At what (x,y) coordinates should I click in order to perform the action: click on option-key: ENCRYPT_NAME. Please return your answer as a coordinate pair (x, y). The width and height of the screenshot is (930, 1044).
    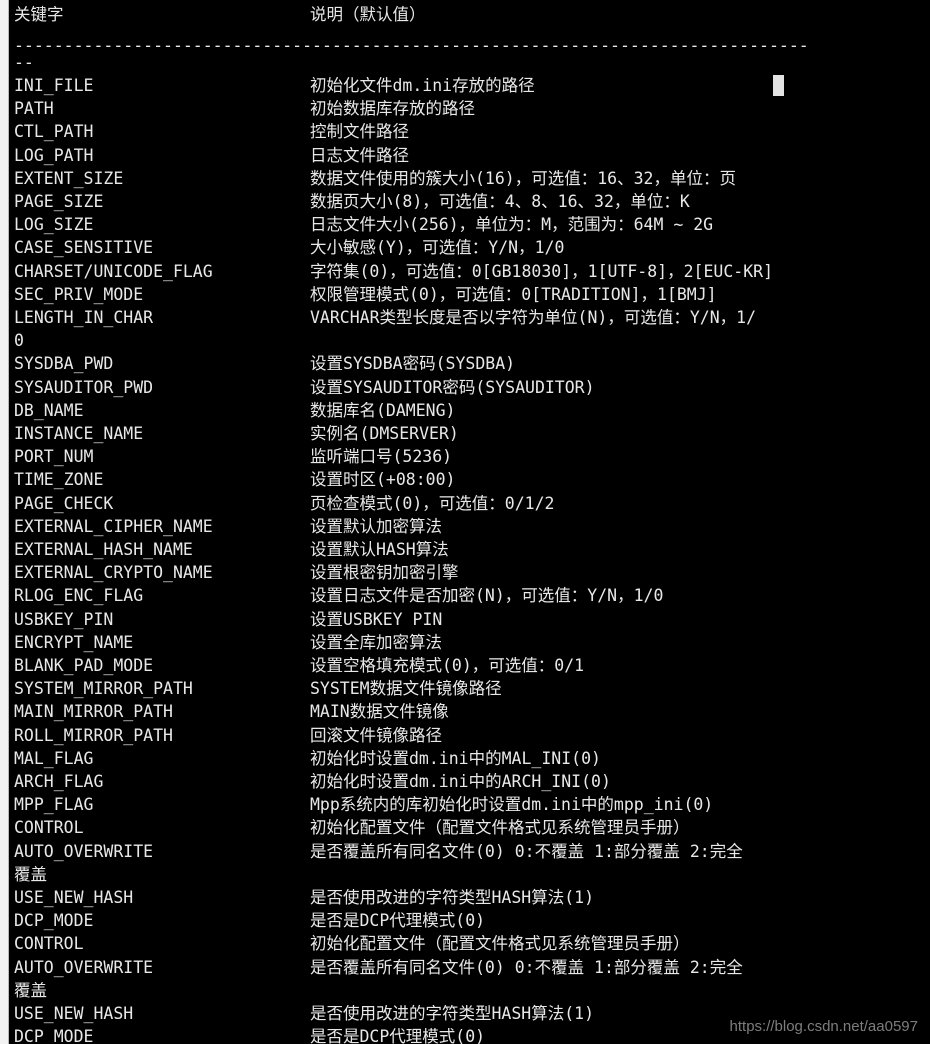
    Looking at the image, I should click on (74, 642).